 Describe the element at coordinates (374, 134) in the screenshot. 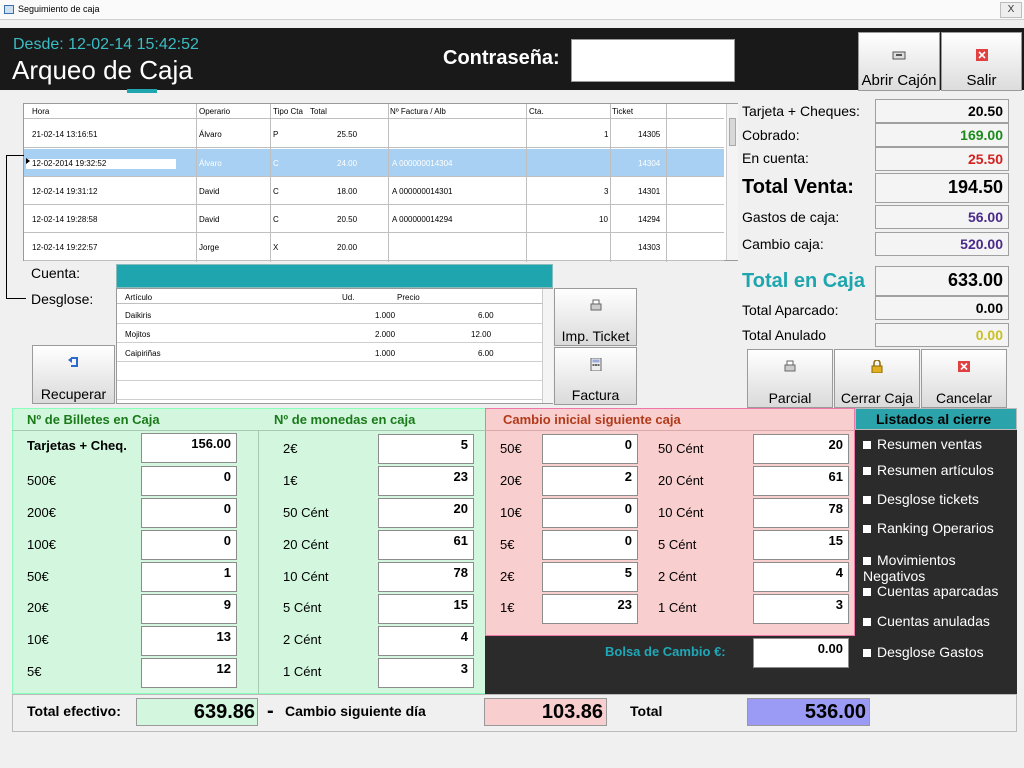

I see `table-row: 21-02-14 13:16:51 Álvaro P 25.50 1 14305` at that location.